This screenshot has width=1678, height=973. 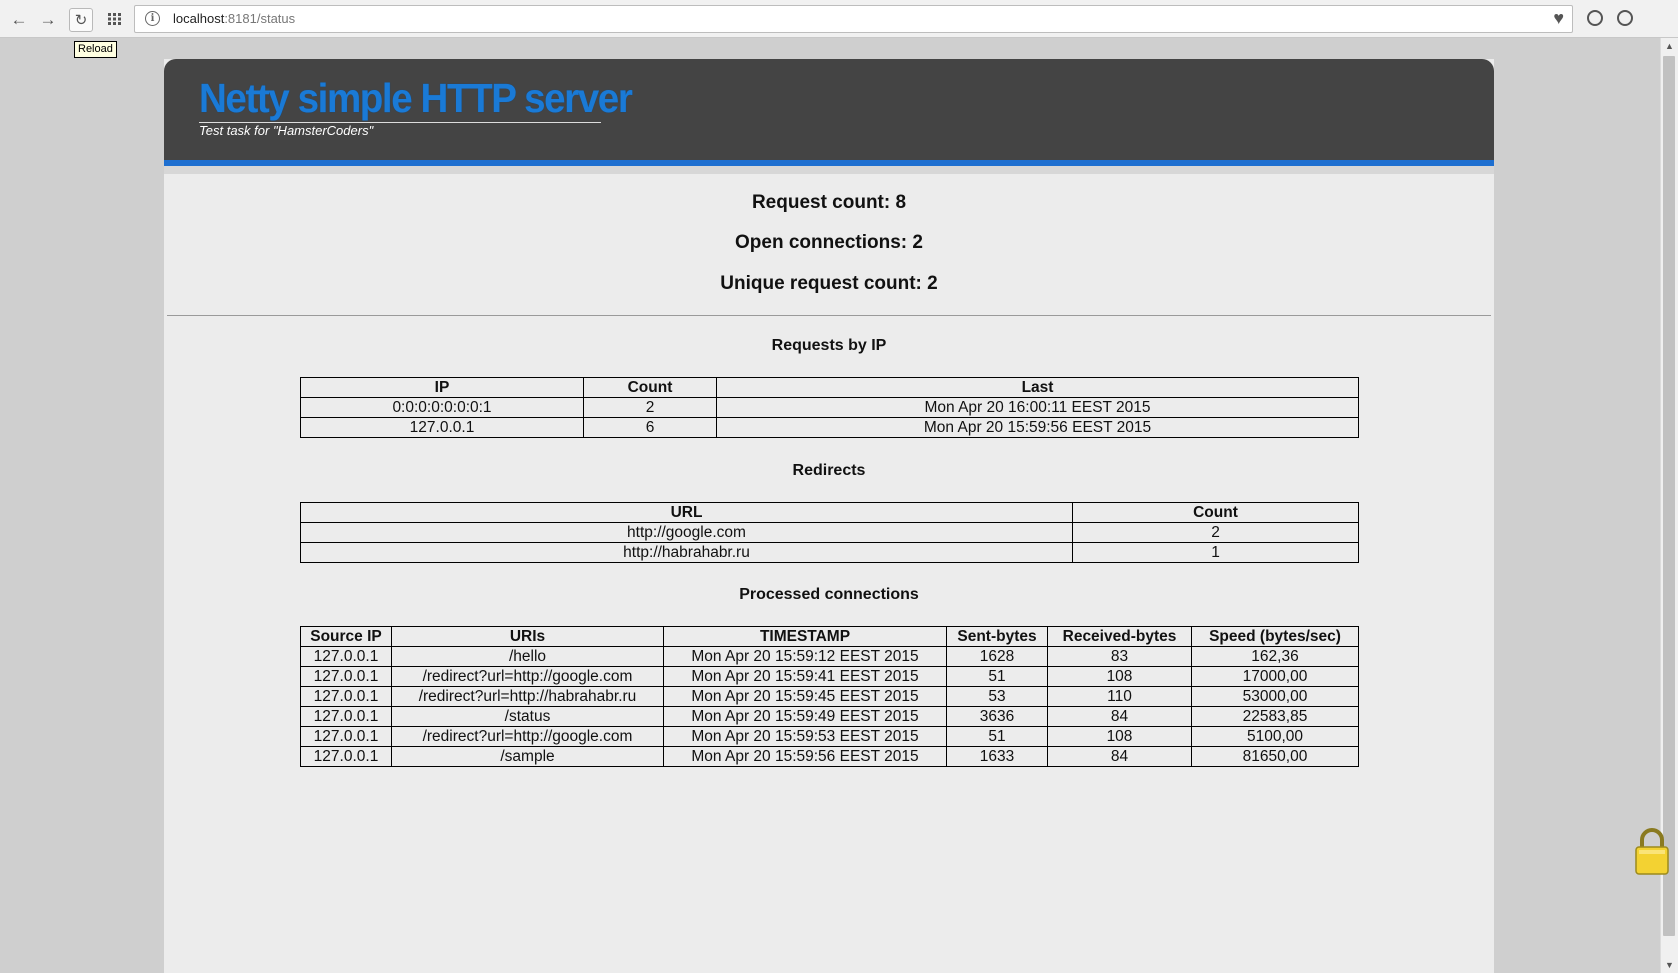 What do you see at coordinates (1669, 965) in the screenshot?
I see `scroll-down-icon: ▼` at bounding box center [1669, 965].